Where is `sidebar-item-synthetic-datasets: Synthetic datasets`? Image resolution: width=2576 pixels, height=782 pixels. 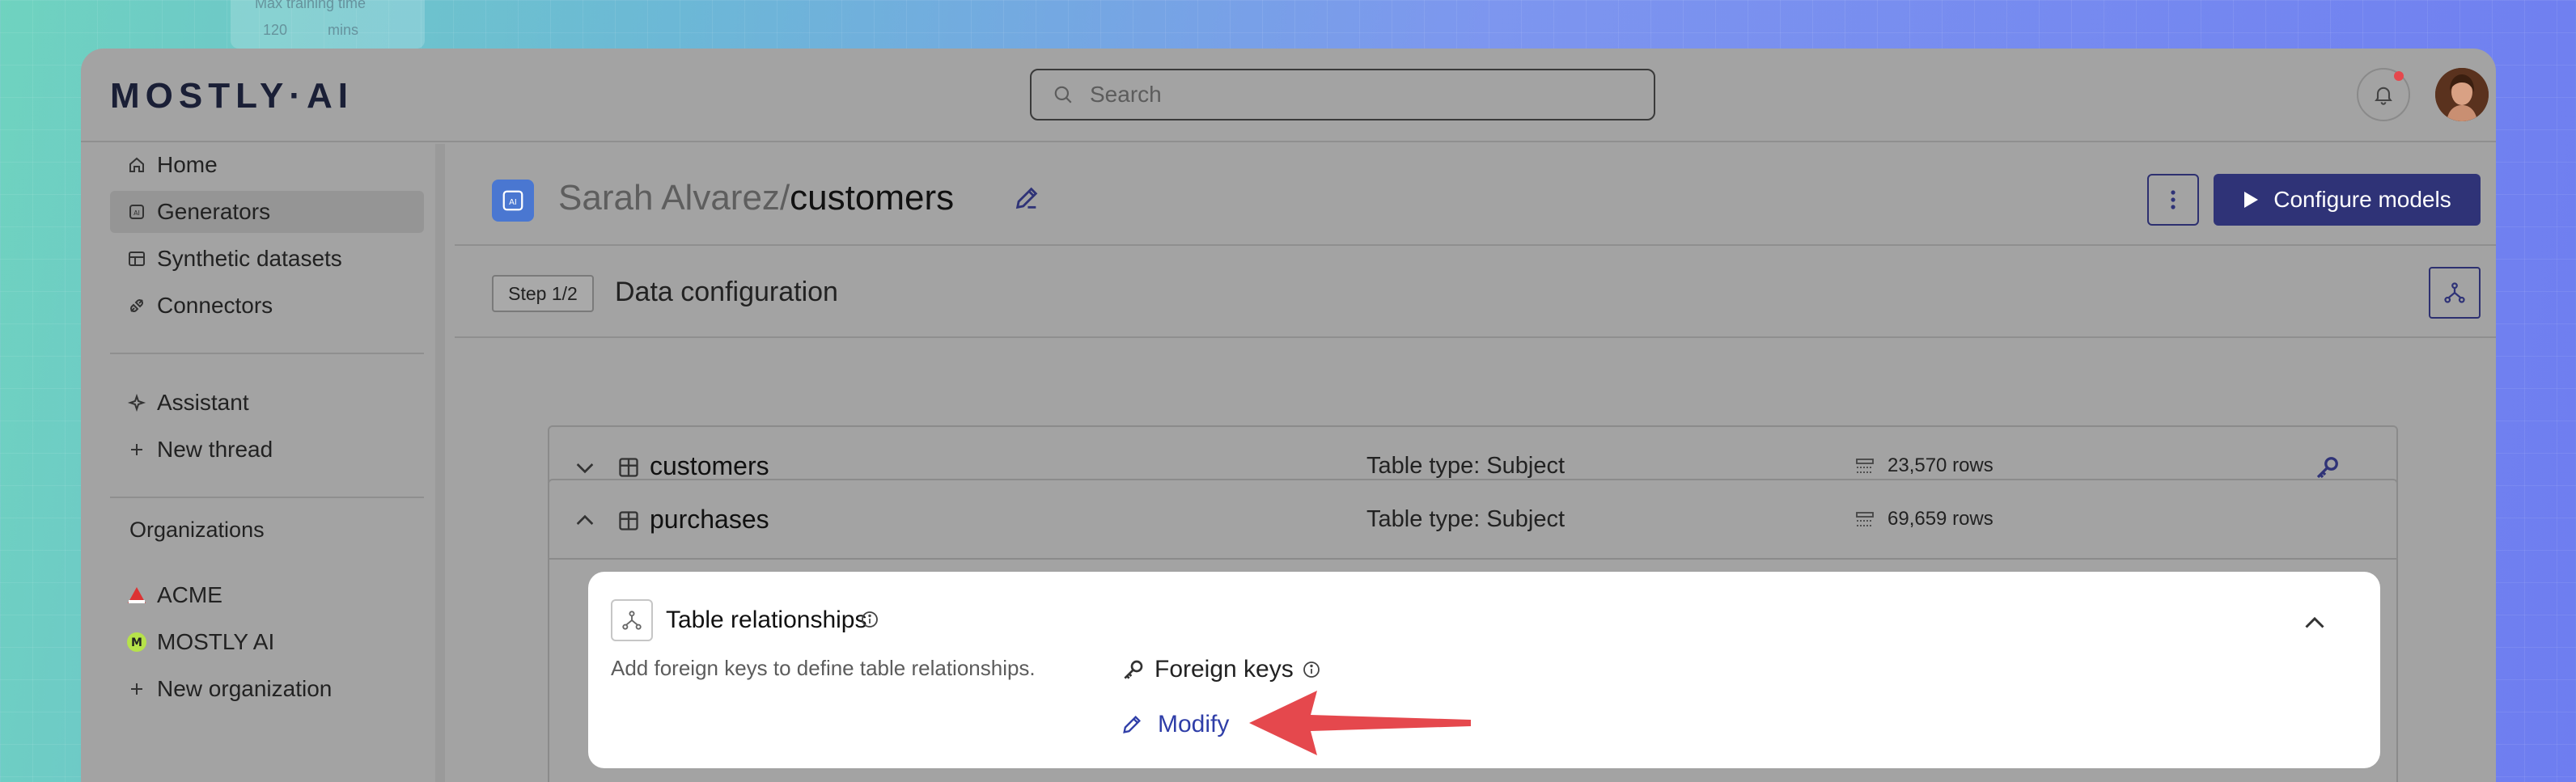 sidebar-item-synthetic-datasets: Synthetic datasets is located at coordinates (267, 259).